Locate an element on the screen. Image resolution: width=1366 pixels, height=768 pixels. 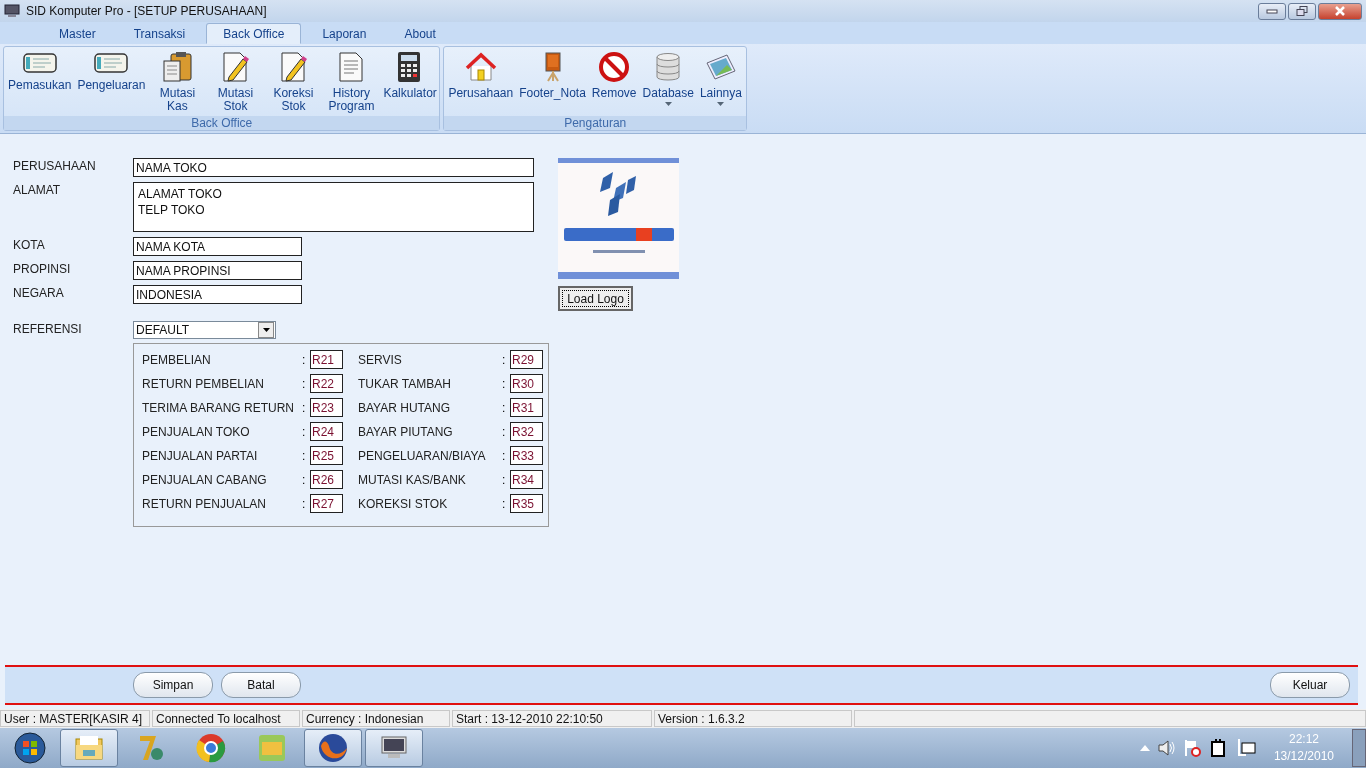
code-field: R22 is located at coordinates (326, 383).